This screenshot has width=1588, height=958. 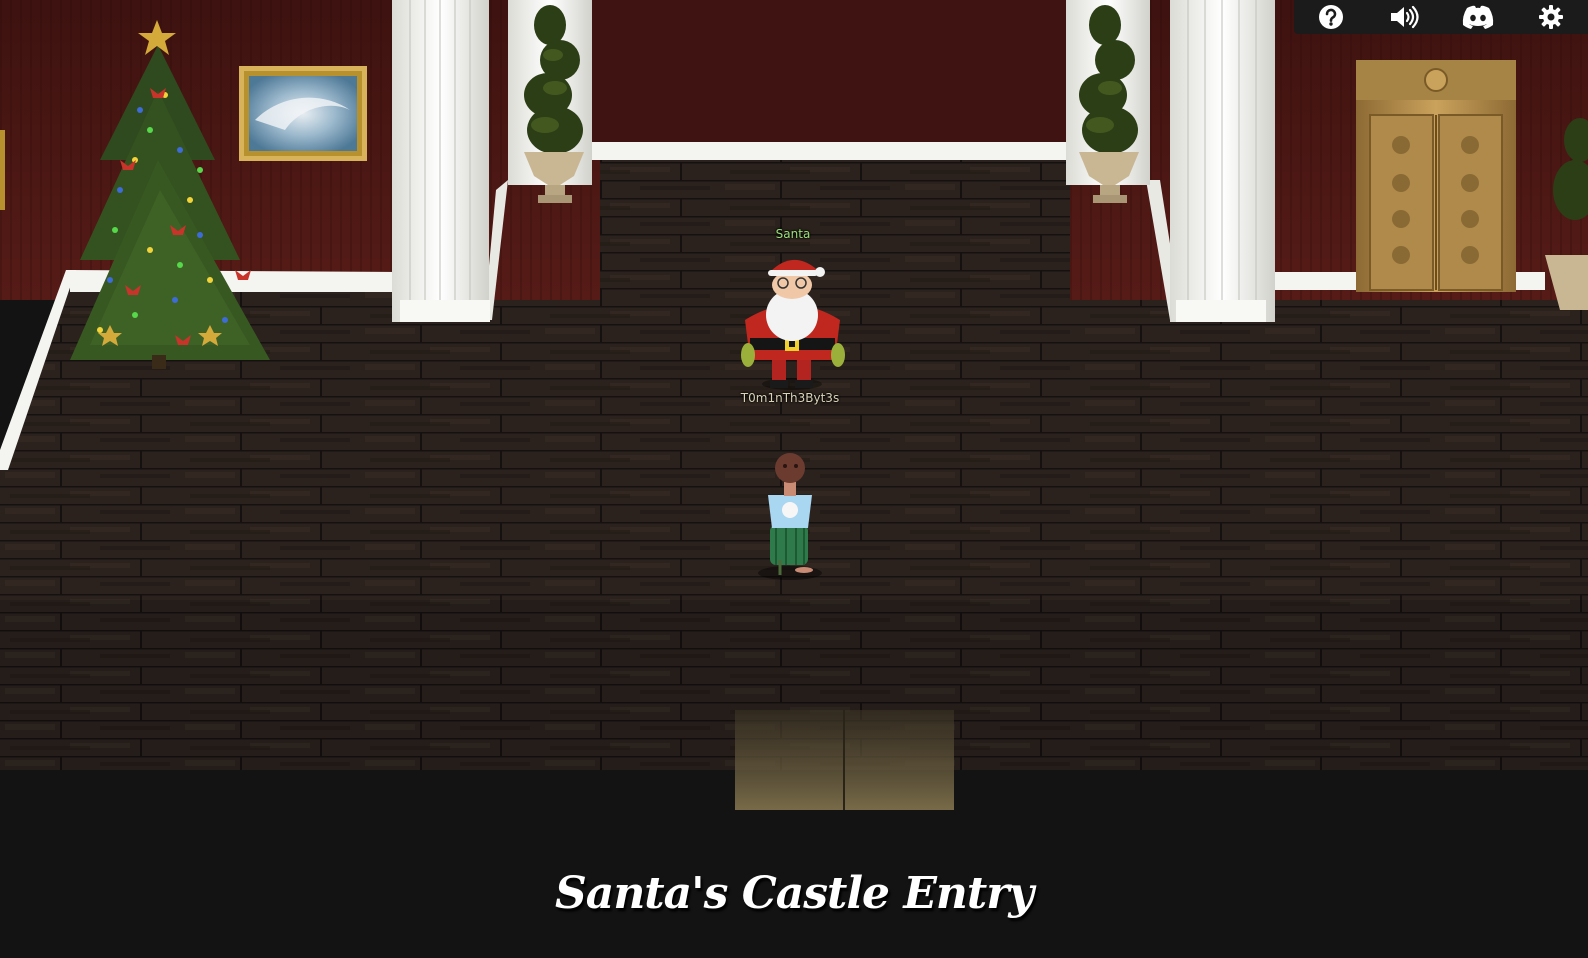 I want to click on golden-door, so click(x=1436, y=176).